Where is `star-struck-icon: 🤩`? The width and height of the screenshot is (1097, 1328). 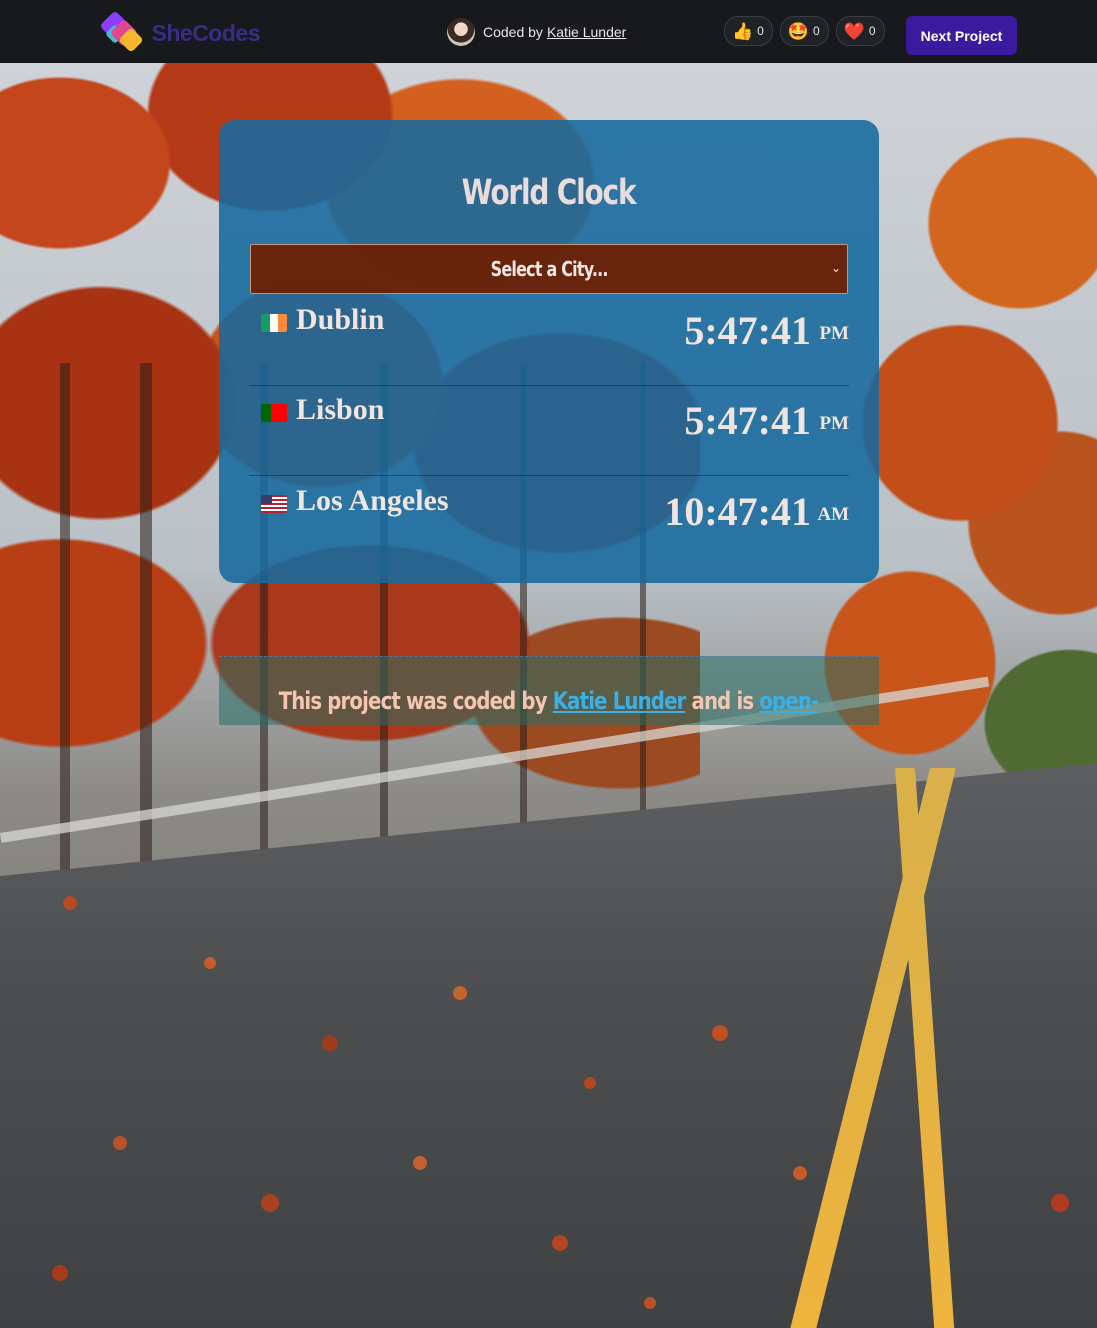
star-struck-icon: 🤩 is located at coordinates (798, 31).